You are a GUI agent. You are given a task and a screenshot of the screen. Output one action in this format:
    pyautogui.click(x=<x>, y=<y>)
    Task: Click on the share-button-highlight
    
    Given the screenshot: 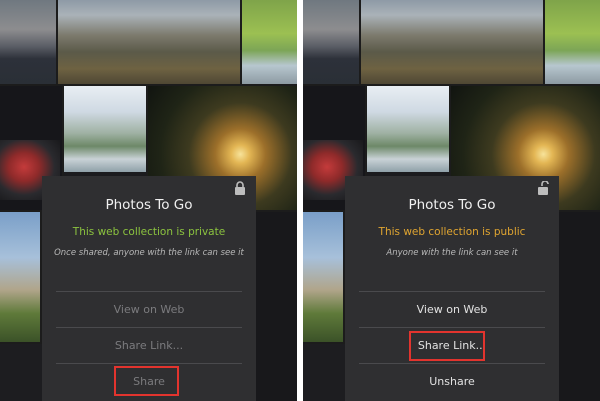 What is the action you would take?
    pyautogui.click(x=146, y=381)
    